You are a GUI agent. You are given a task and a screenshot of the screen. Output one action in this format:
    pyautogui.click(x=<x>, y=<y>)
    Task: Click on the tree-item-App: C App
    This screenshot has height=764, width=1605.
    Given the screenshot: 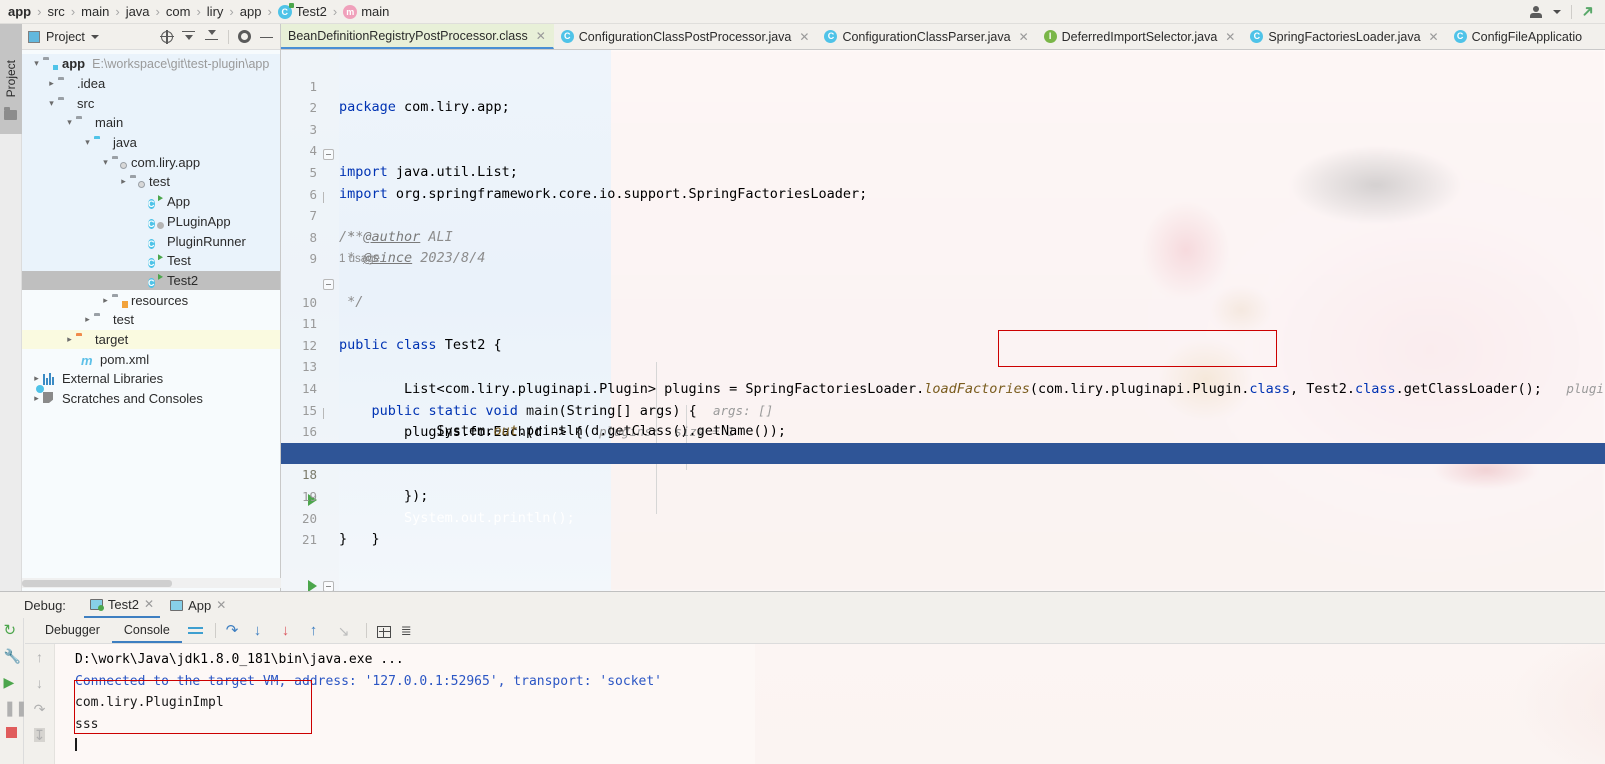 What is the action you would take?
    pyautogui.click(x=151, y=201)
    